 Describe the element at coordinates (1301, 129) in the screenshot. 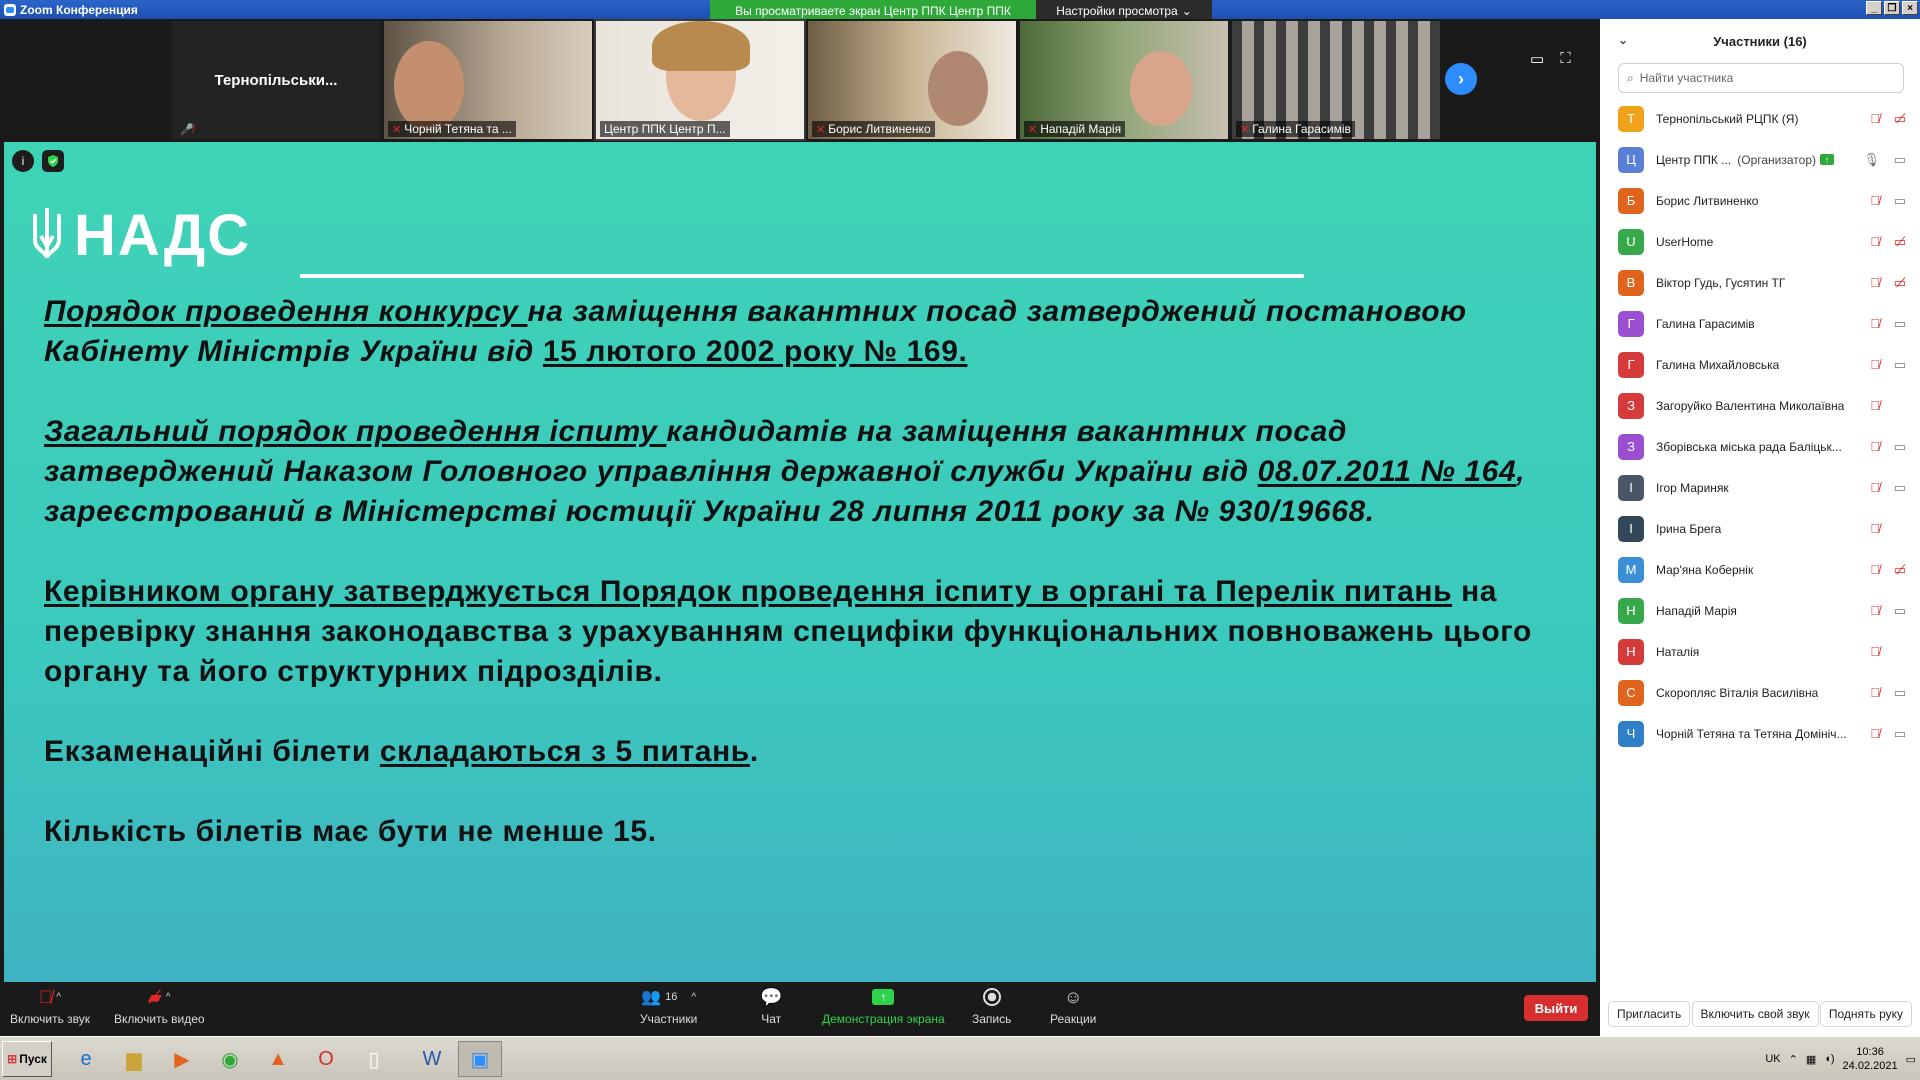

I see `tile-name: Галина Гарасимів` at that location.